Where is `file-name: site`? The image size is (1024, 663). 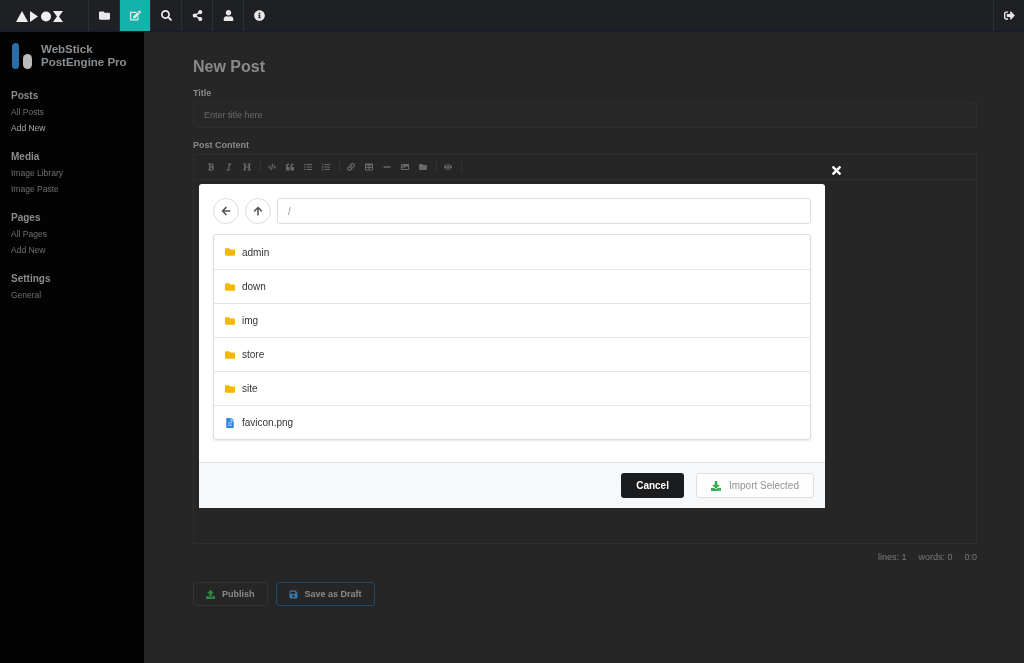
file-name: site is located at coordinates (250, 388).